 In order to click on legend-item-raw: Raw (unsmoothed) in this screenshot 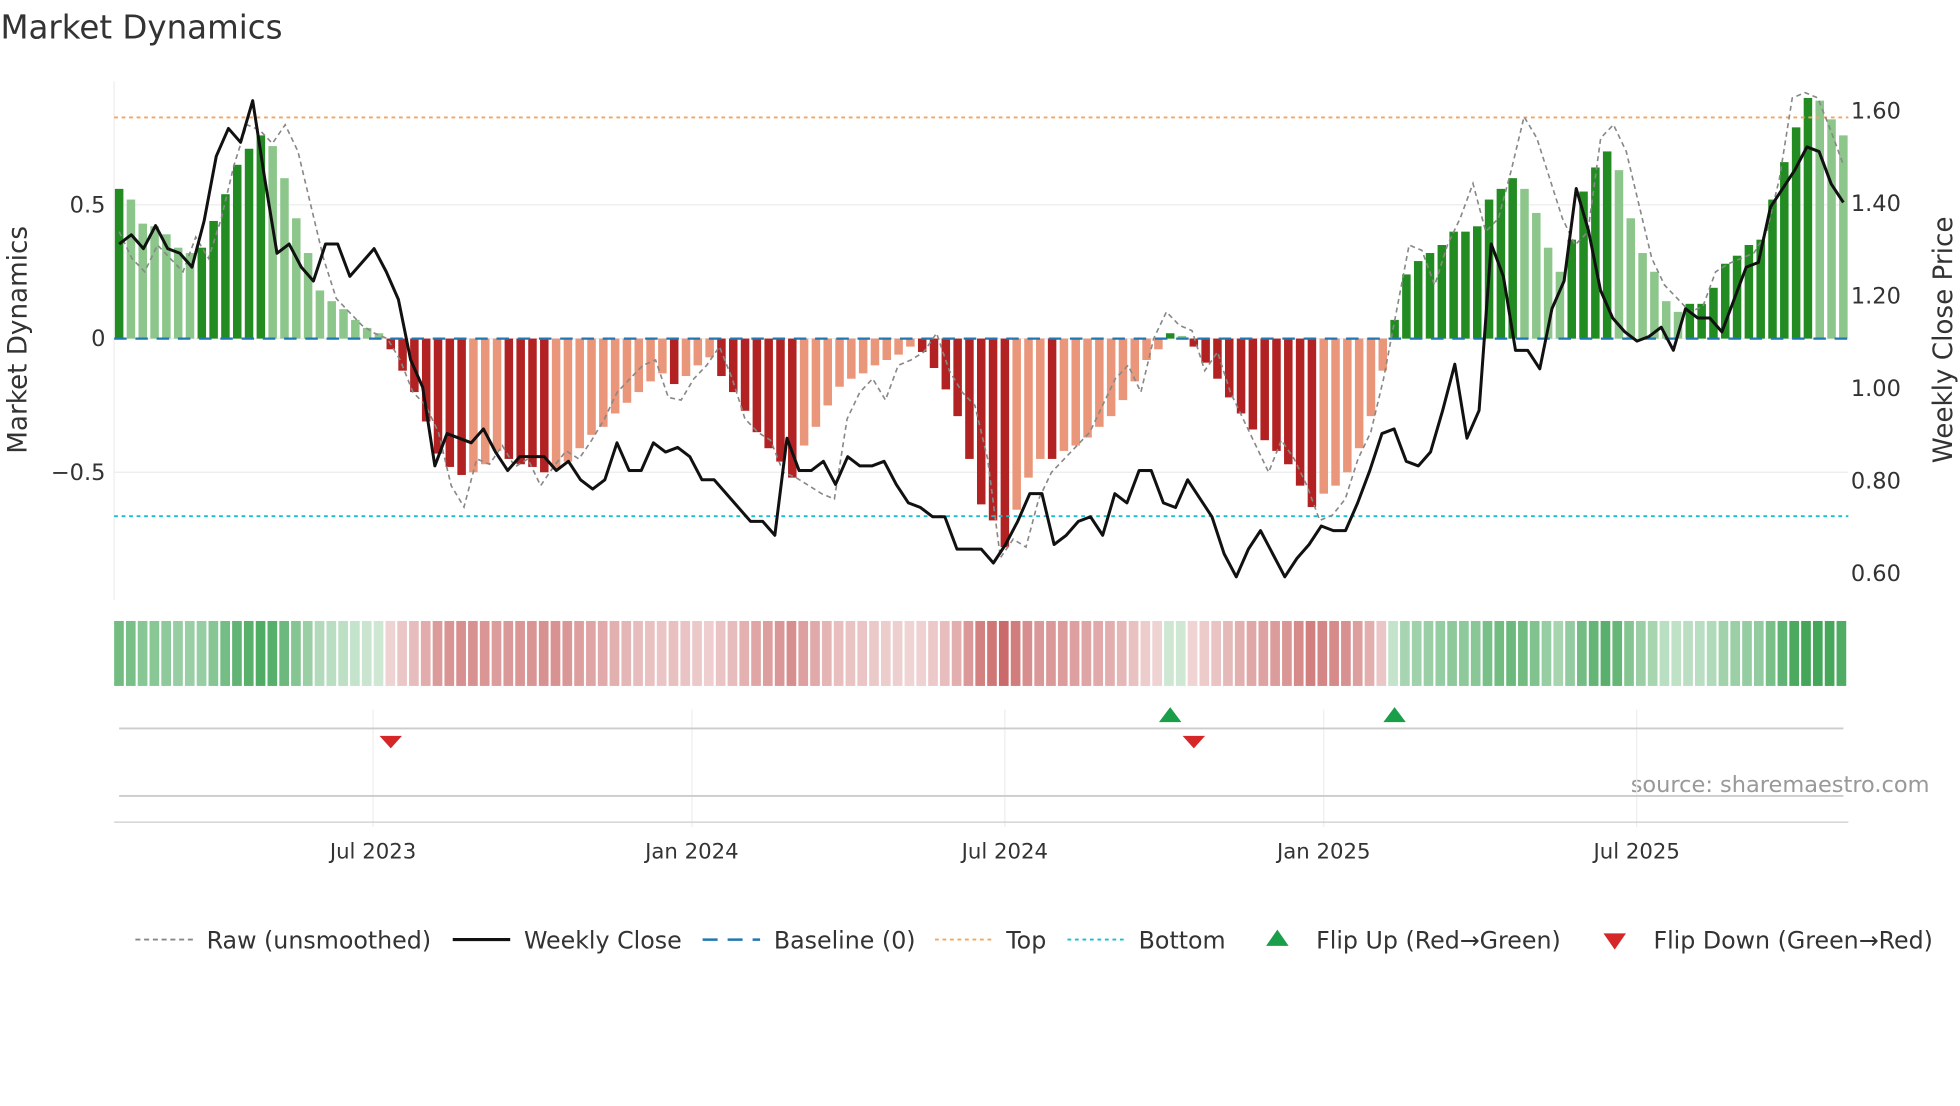, I will do `click(283, 940)`.